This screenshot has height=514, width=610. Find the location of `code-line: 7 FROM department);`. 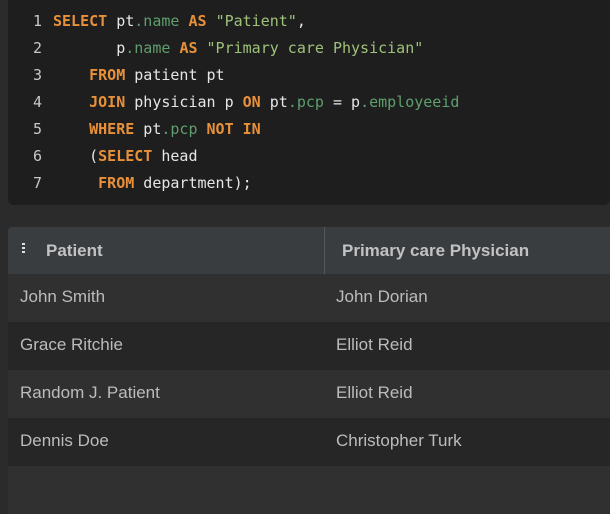

code-line: 7 FROM department); is located at coordinates (130, 183).